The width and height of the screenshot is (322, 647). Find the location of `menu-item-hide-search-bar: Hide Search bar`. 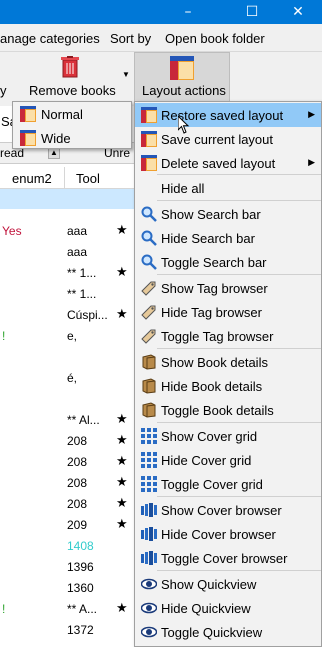

menu-item-hide-search-bar: Hide Search bar is located at coordinates (228, 238).